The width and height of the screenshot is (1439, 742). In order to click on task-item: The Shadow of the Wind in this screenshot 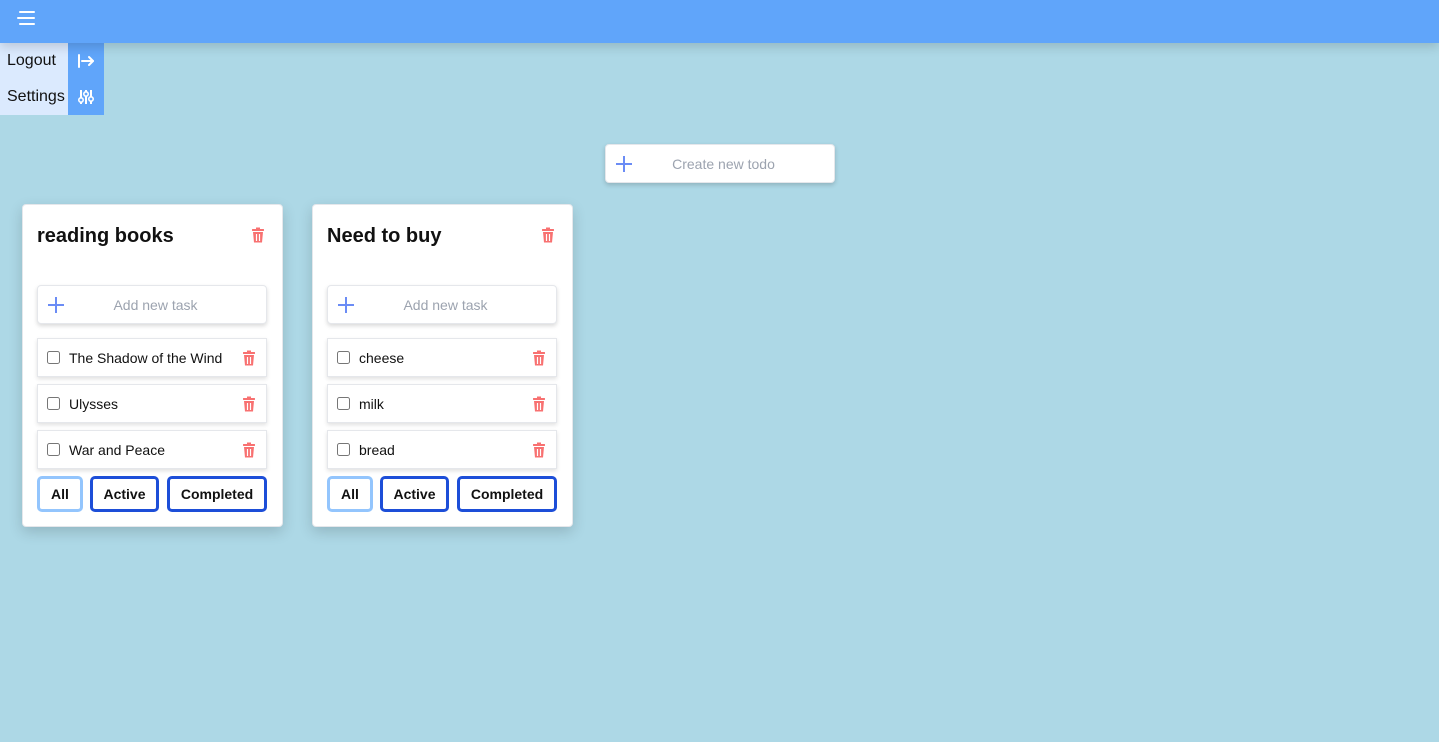, I will do `click(152, 357)`.